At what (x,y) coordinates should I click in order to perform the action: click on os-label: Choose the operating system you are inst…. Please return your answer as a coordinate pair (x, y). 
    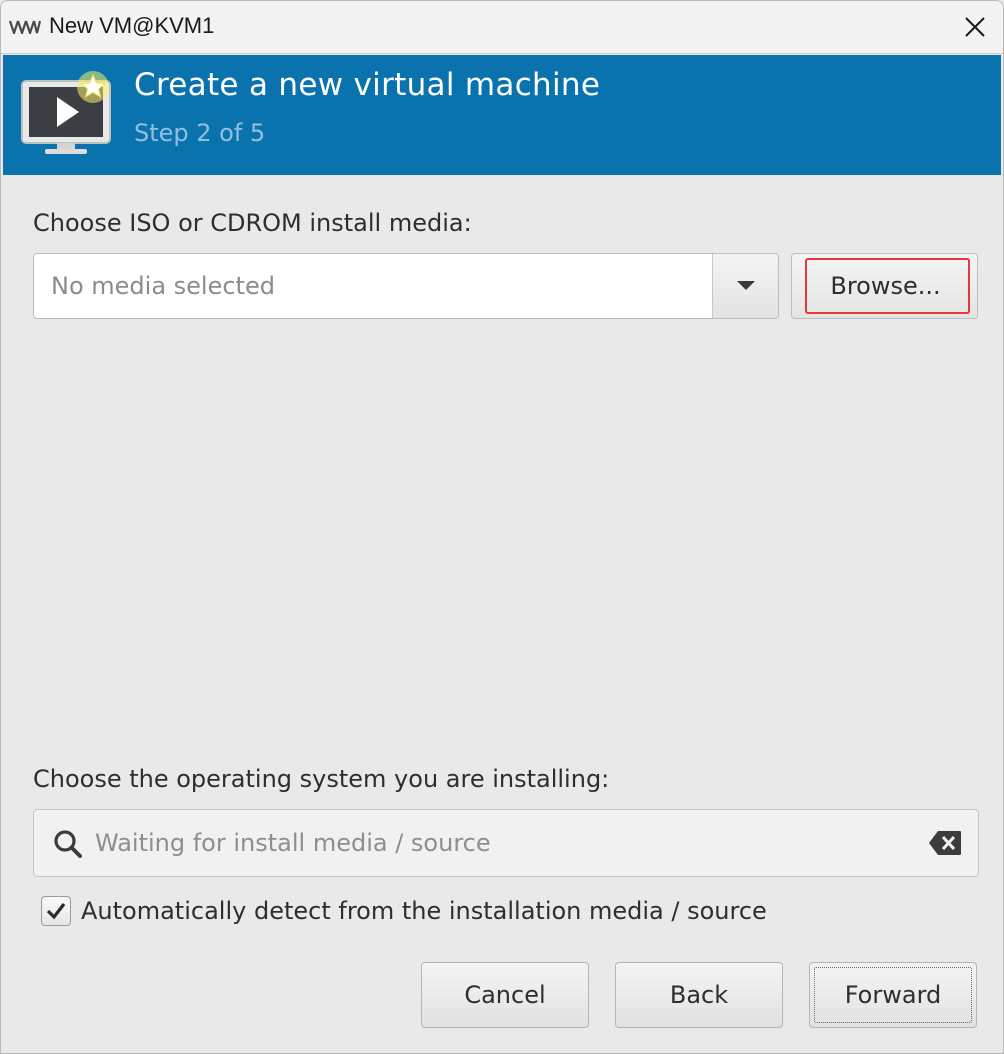
    Looking at the image, I should click on (321, 779).